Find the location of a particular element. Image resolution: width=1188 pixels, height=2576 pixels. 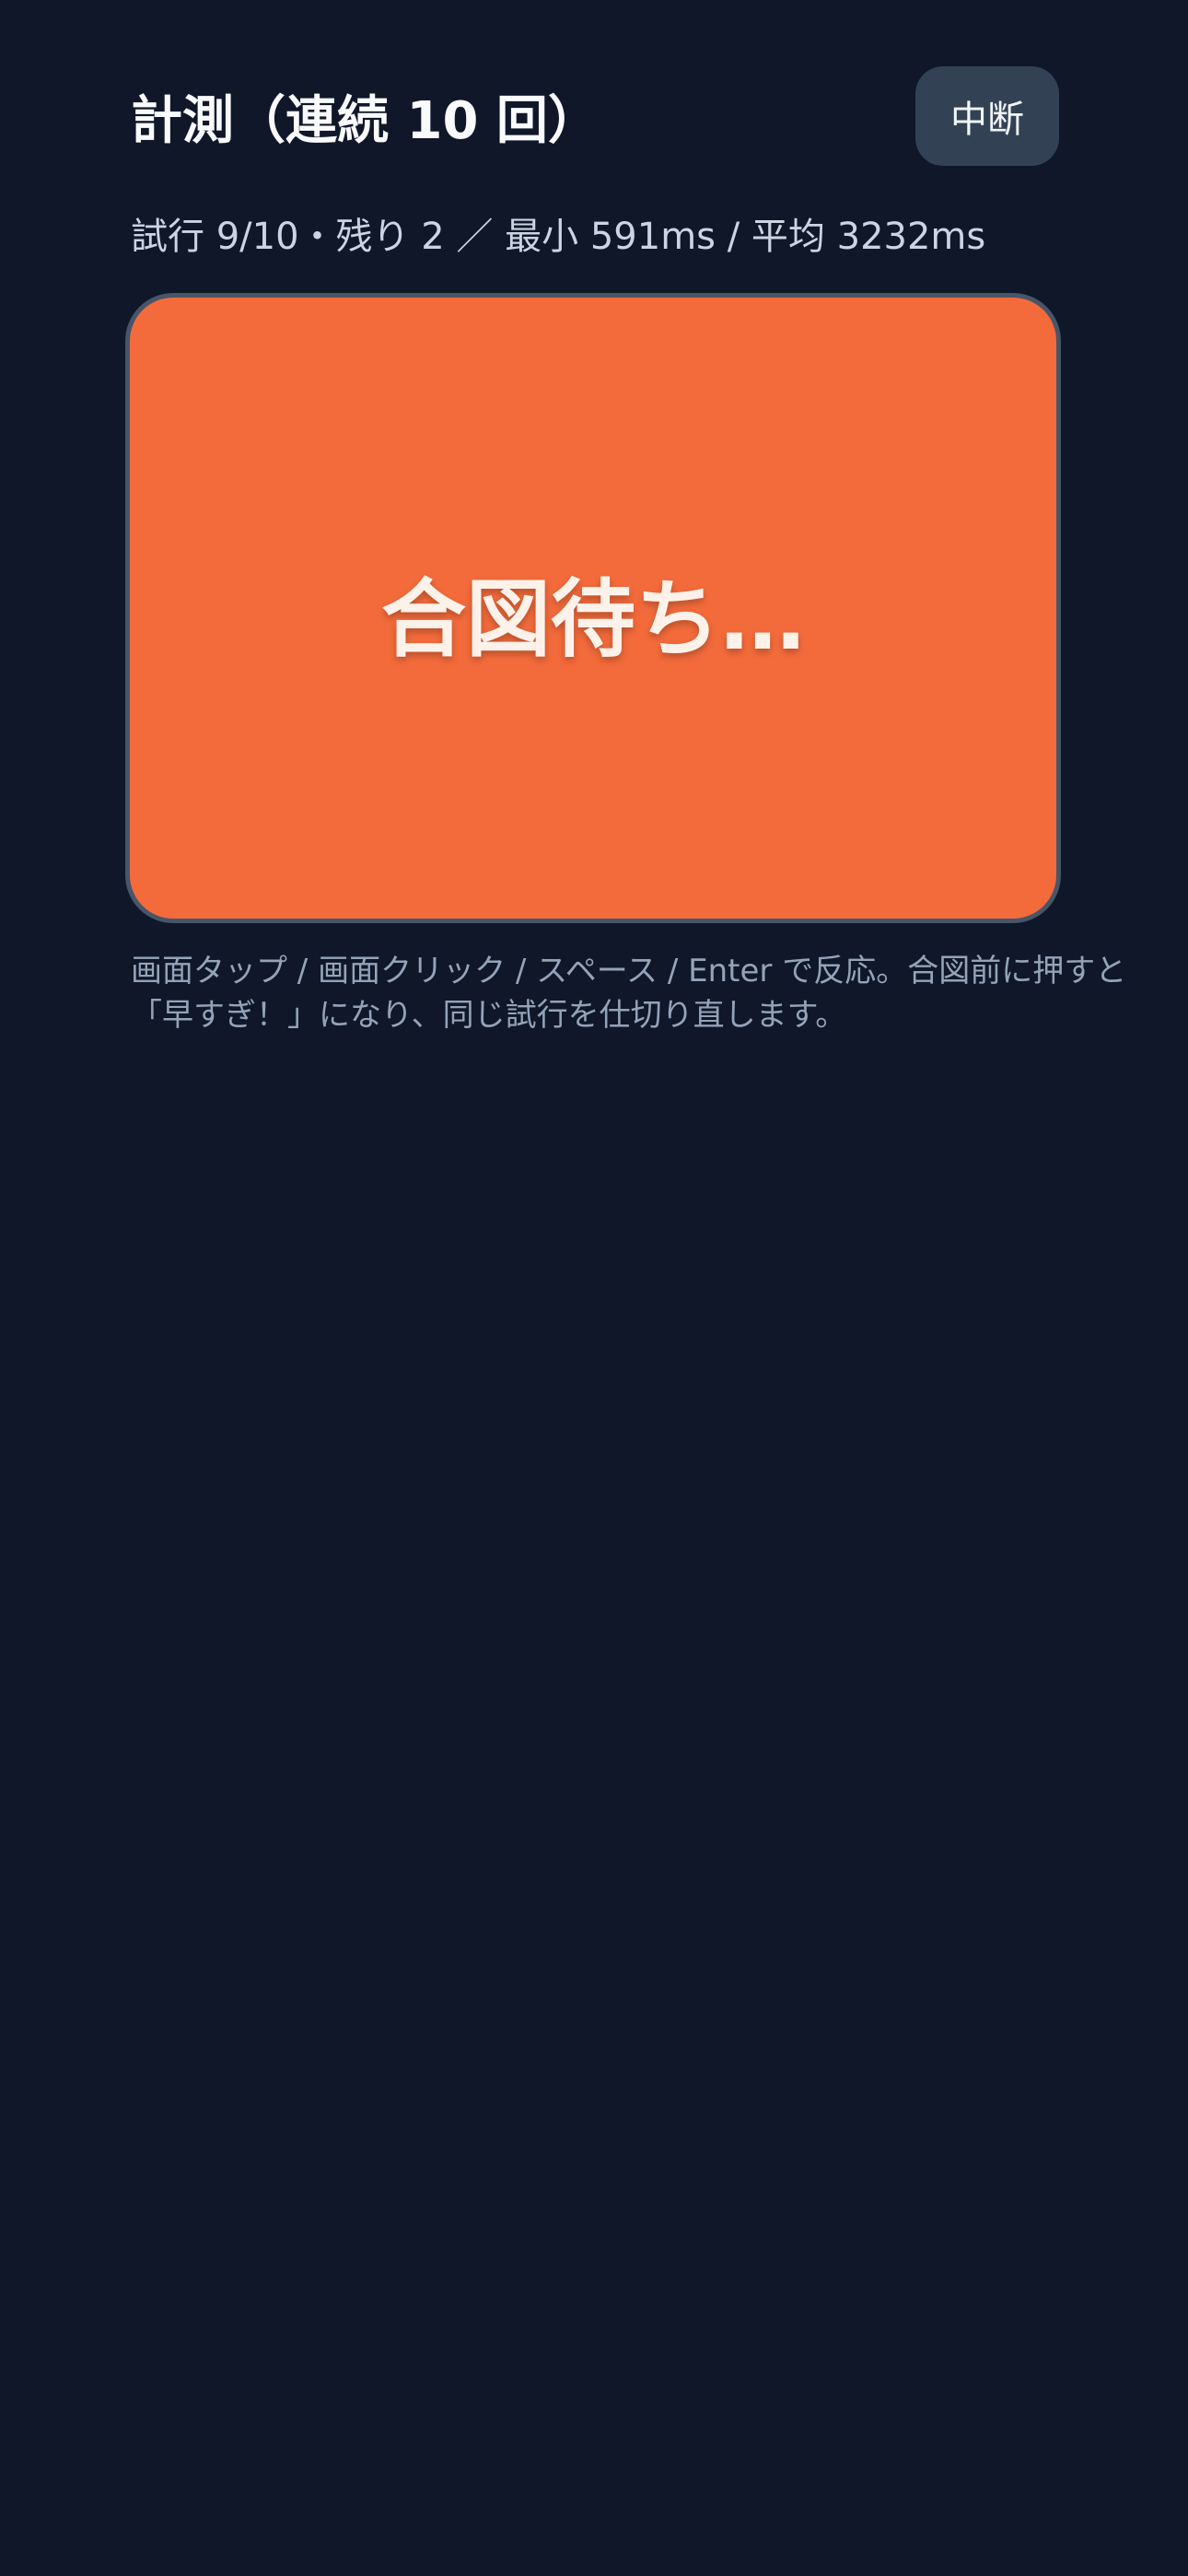

trial-stats: 試行 9/10・残り 2 ／ 最小 591ms / 平均 3232ms is located at coordinates (558, 237).